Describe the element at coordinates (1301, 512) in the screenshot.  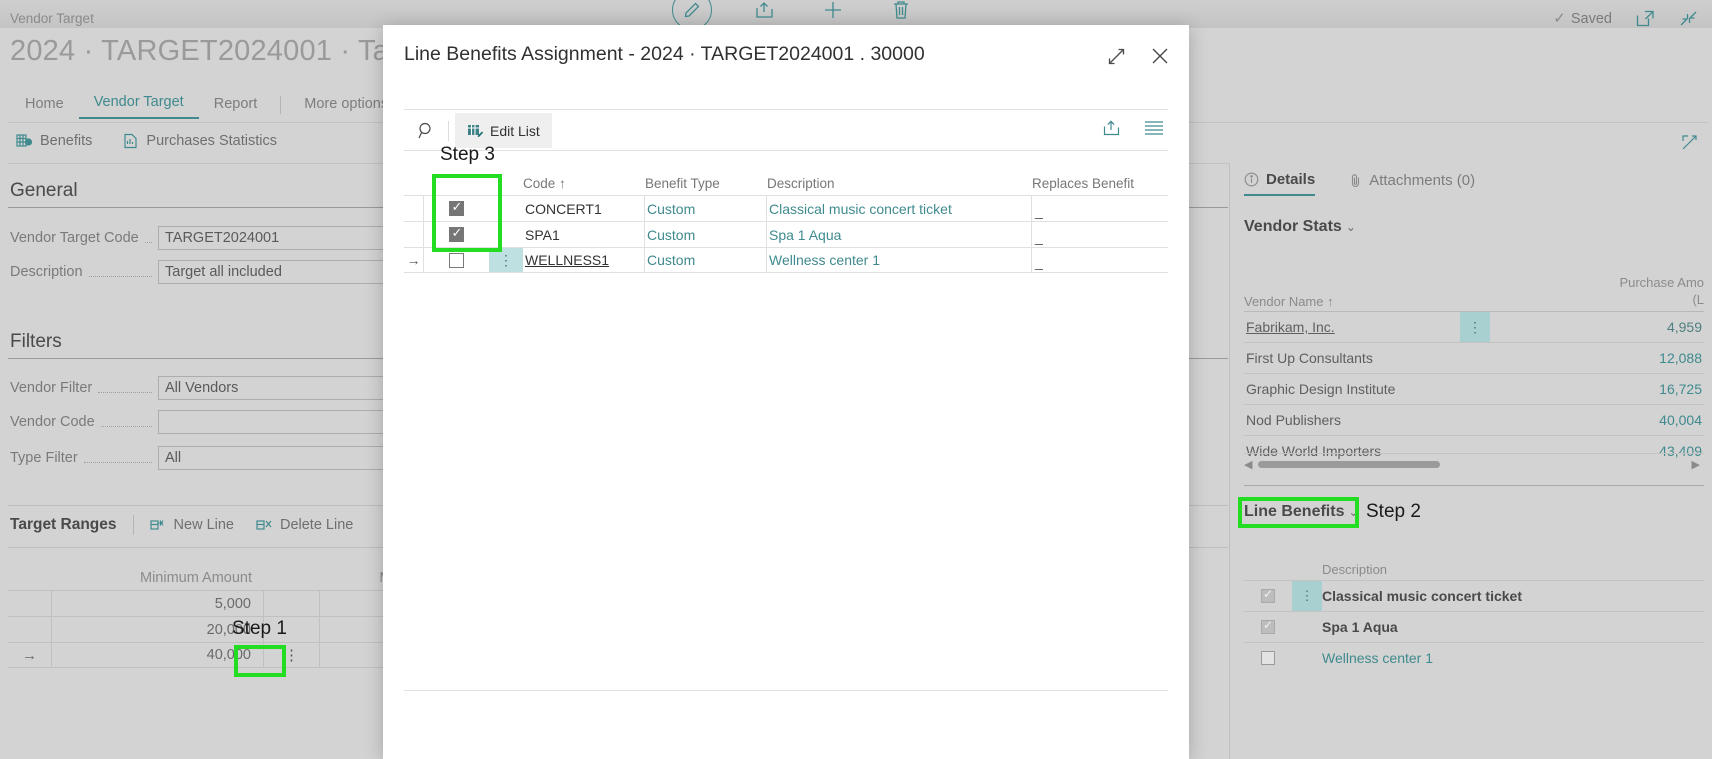
I see `line-benefits-heading: Line Benefits ⌄` at that location.